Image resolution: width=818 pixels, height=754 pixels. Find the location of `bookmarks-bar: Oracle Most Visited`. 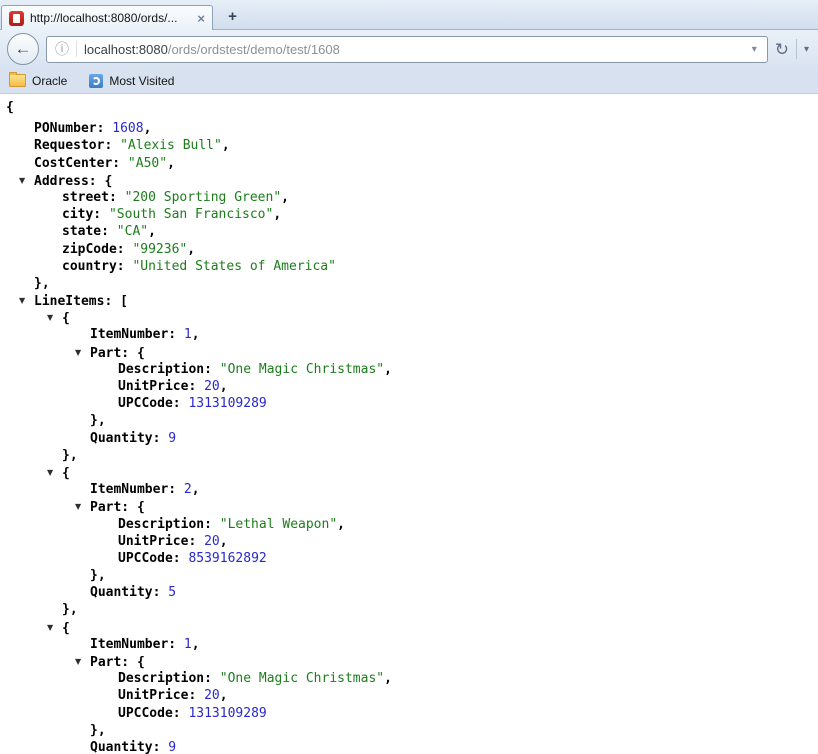

bookmarks-bar: Oracle Most Visited is located at coordinates (409, 81).